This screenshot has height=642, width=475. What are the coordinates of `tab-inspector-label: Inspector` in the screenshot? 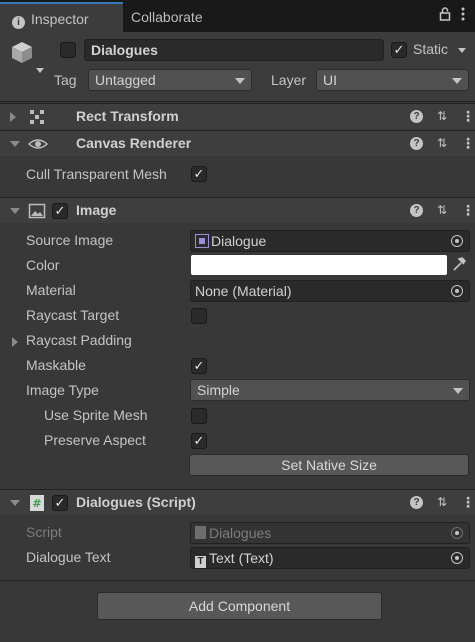 It's located at (60, 19).